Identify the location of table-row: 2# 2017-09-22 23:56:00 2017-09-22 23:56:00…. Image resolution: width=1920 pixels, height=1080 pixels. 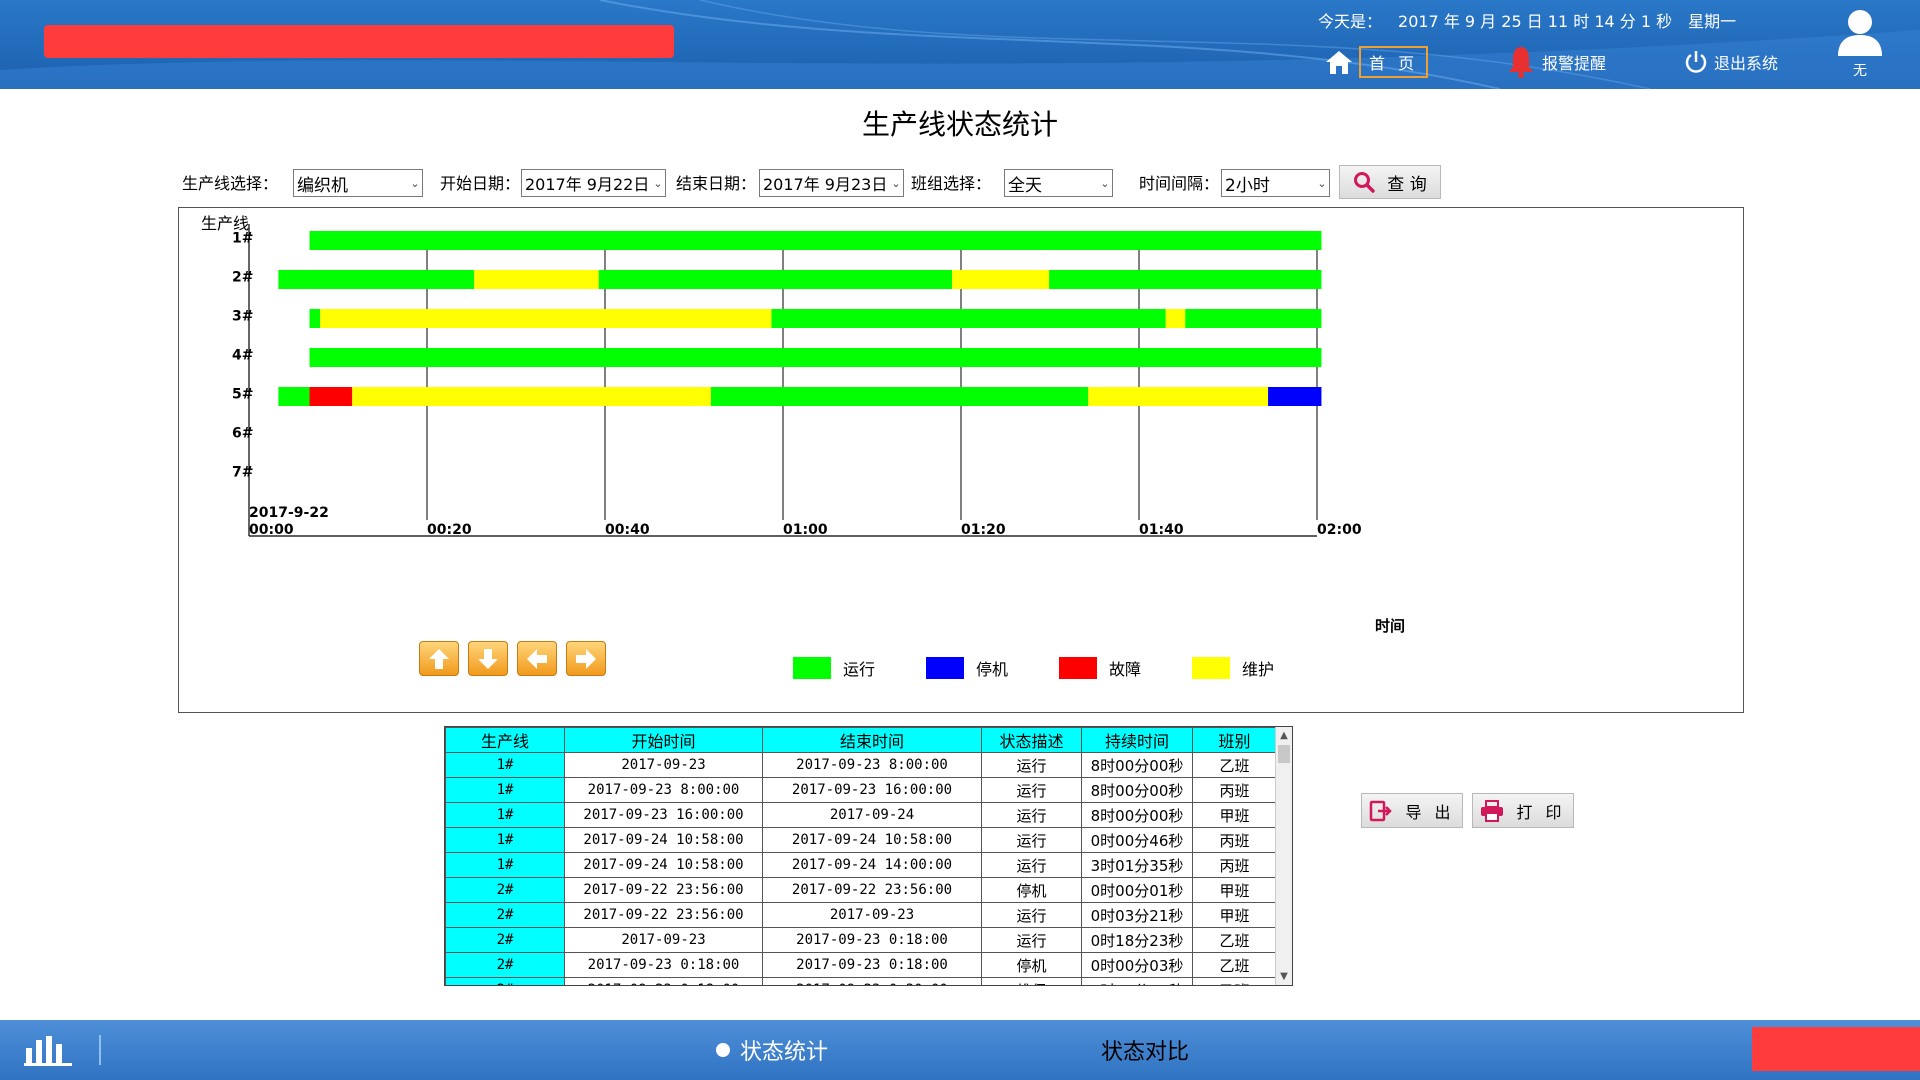
(861, 890).